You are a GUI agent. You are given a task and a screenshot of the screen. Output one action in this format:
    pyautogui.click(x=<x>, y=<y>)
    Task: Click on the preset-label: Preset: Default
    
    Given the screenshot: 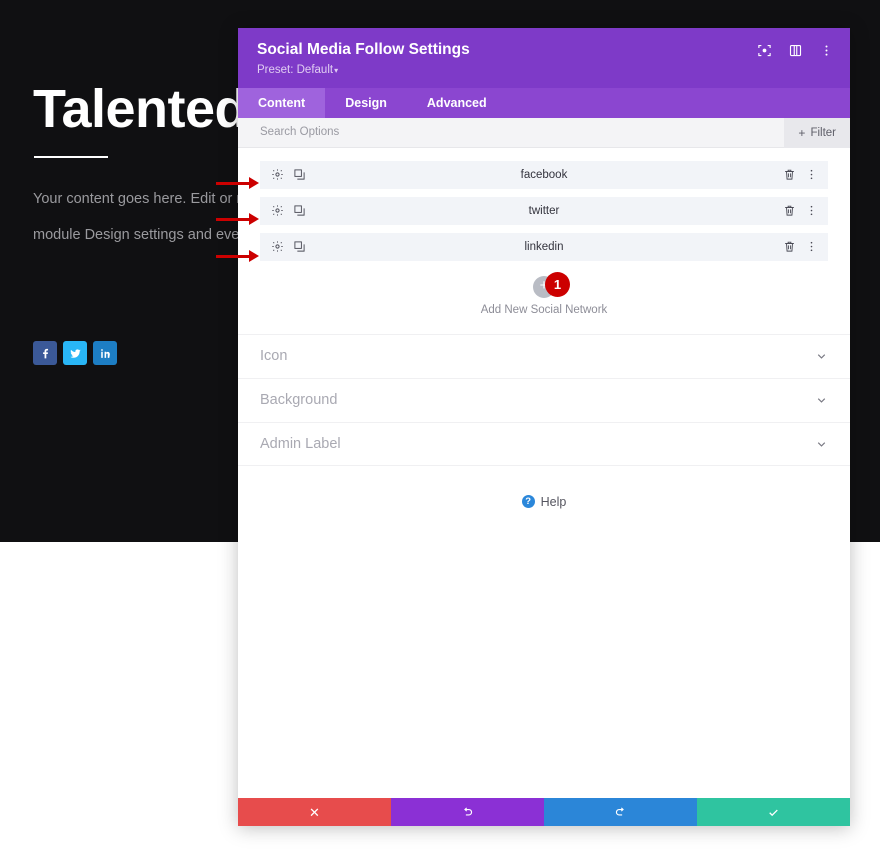 What is the action you would take?
    pyautogui.click(x=295, y=69)
    